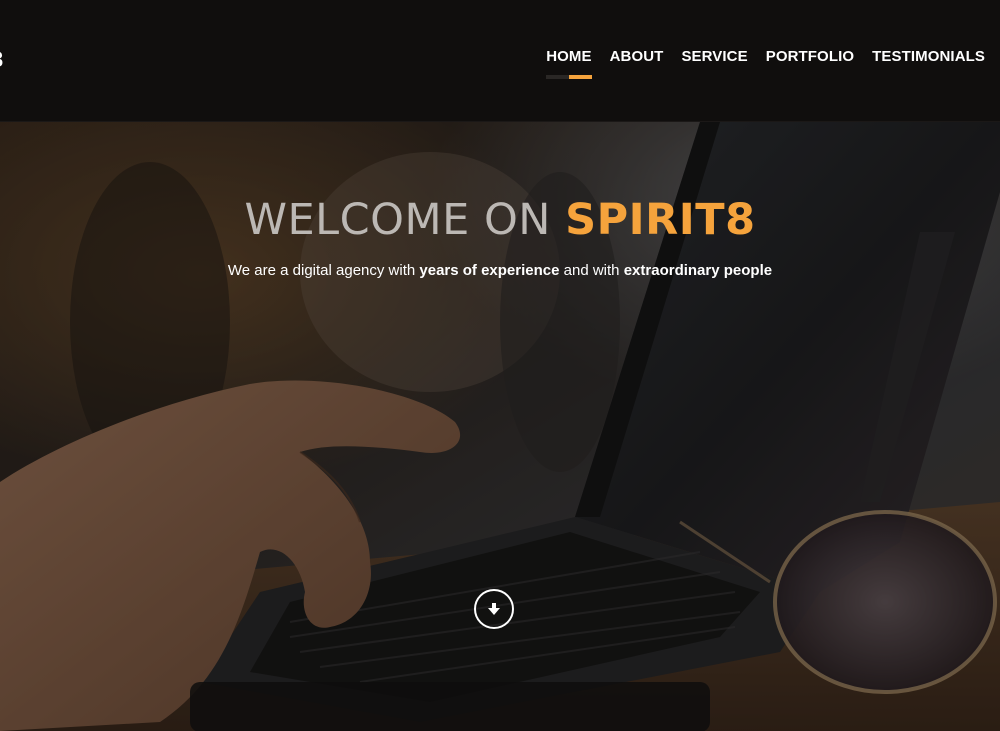 The height and width of the screenshot is (731, 1000). What do you see at coordinates (698, 270) in the screenshot?
I see `hero-subtitle-bold2: extraordinary people` at bounding box center [698, 270].